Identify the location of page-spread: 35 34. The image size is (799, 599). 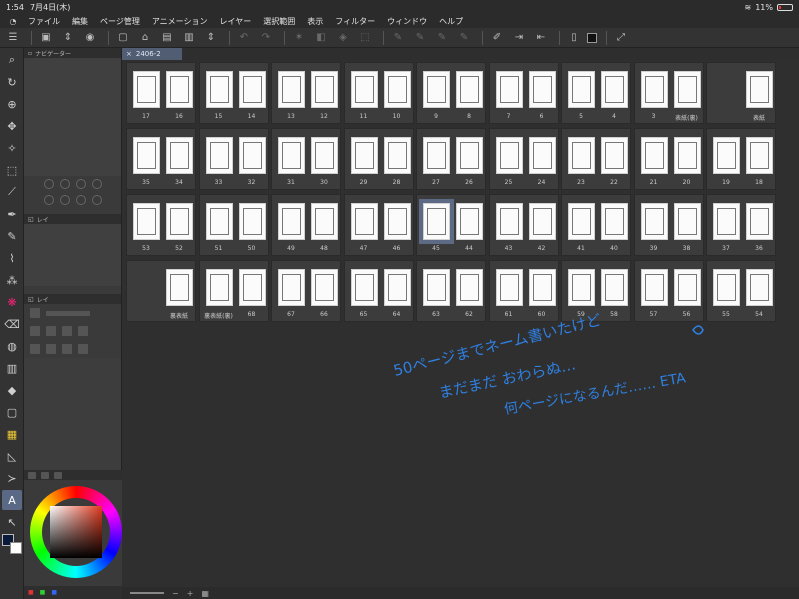
(161, 159).